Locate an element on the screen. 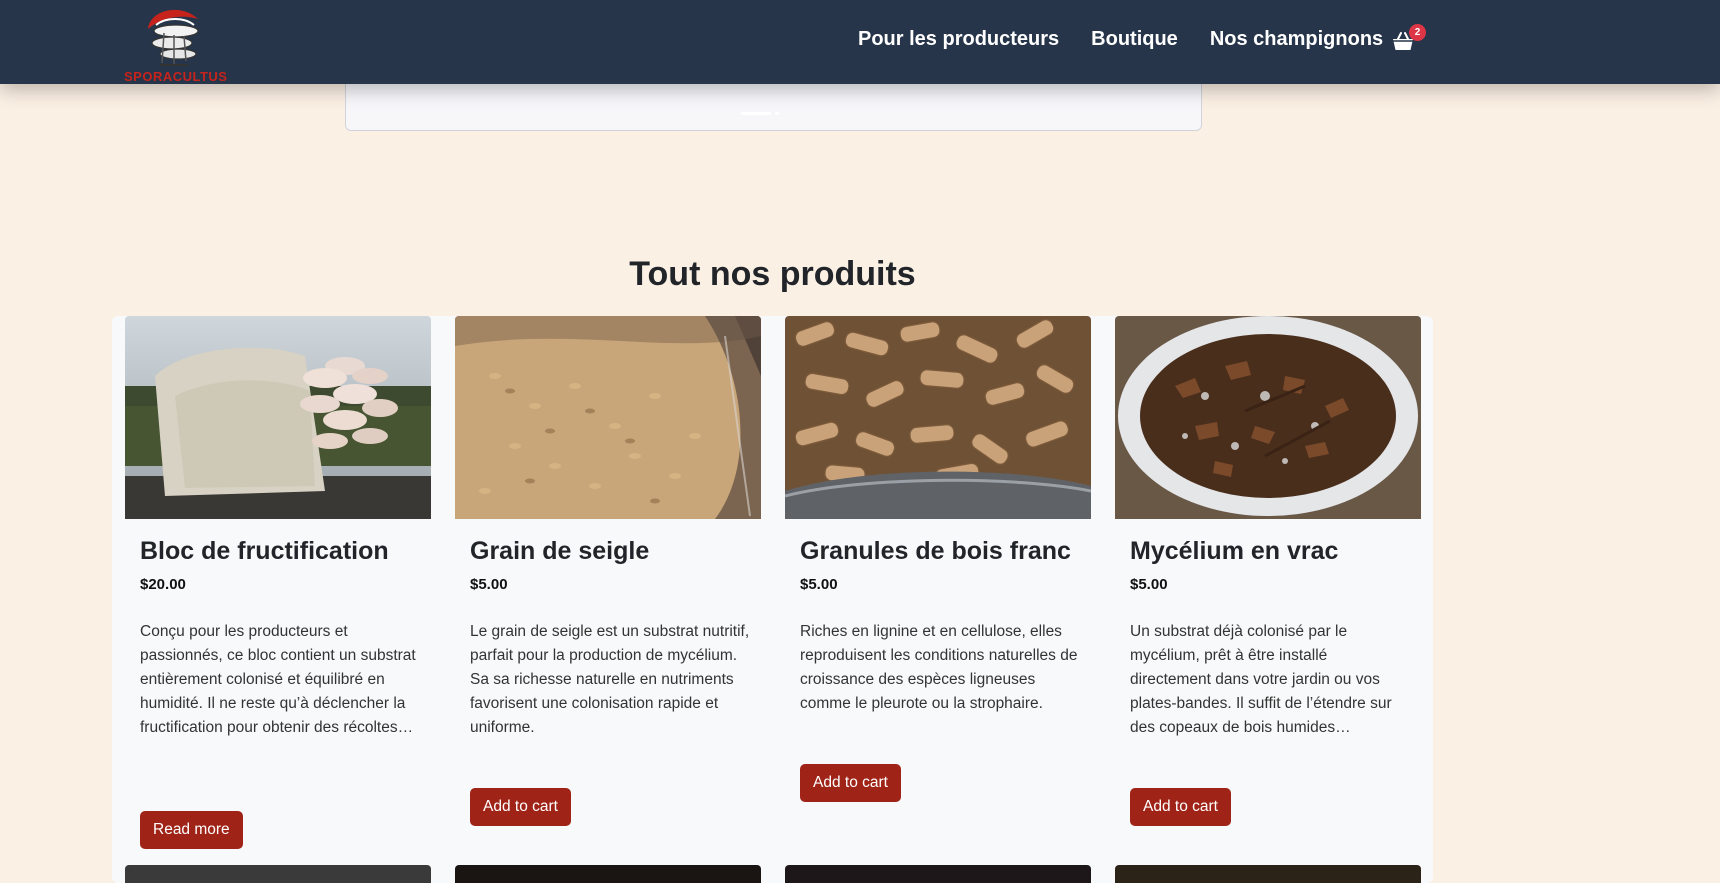  product-title: Grain de seigle is located at coordinates (559, 551).